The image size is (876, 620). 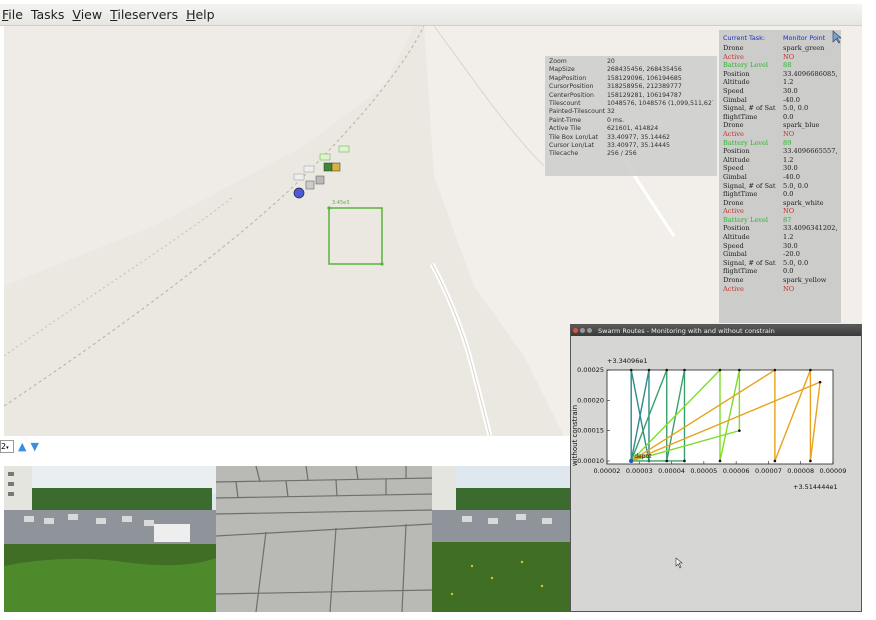 I want to click on chevron-down-icon: ▾, so click(x=7, y=447).